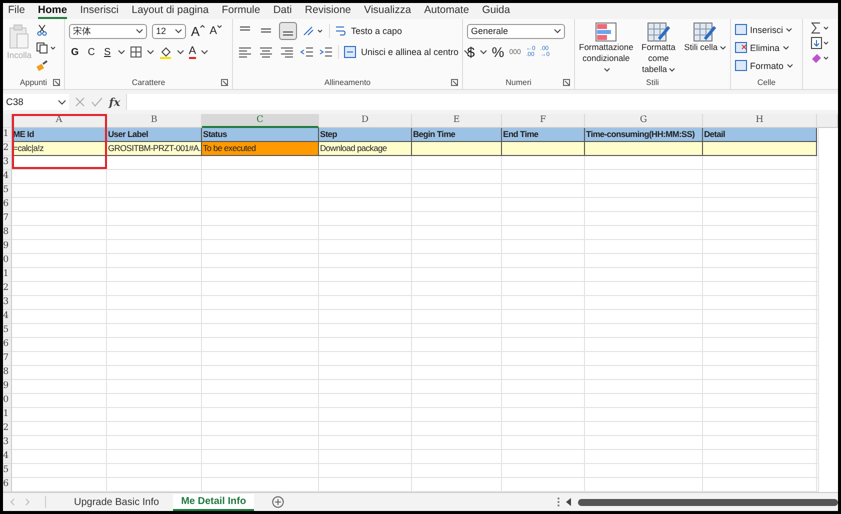 The height and width of the screenshot is (514, 841). I want to click on font-name-field: 宋体, so click(108, 31).